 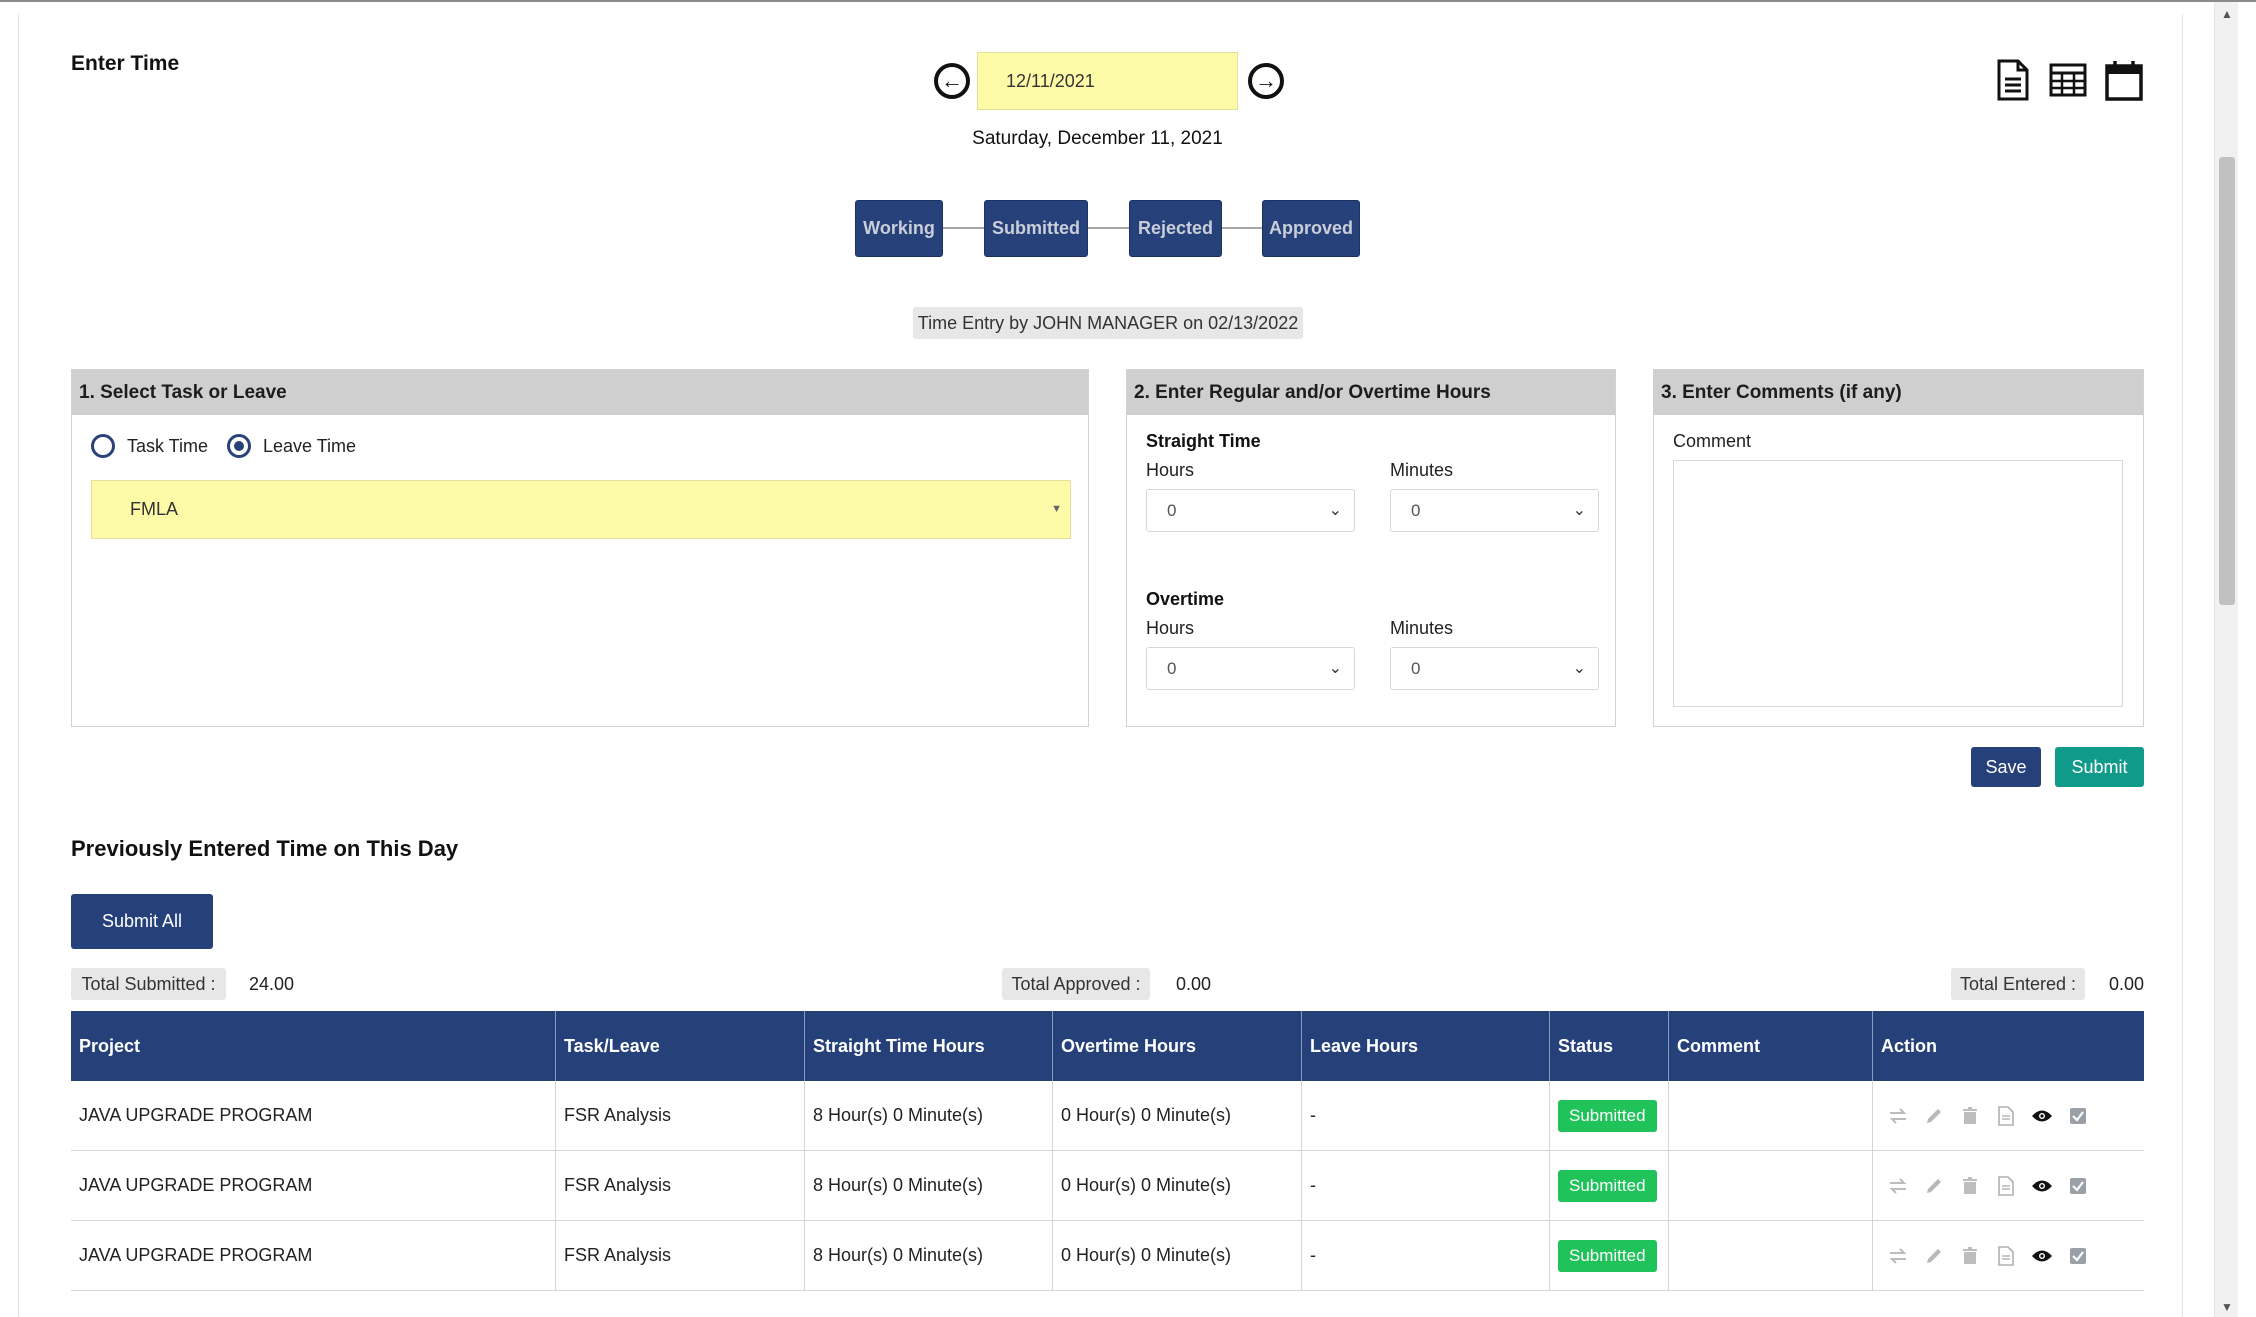 What do you see at coordinates (1909, 1045) in the screenshot?
I see `column-header-action: Action` at bounding box center [1909, 1045].